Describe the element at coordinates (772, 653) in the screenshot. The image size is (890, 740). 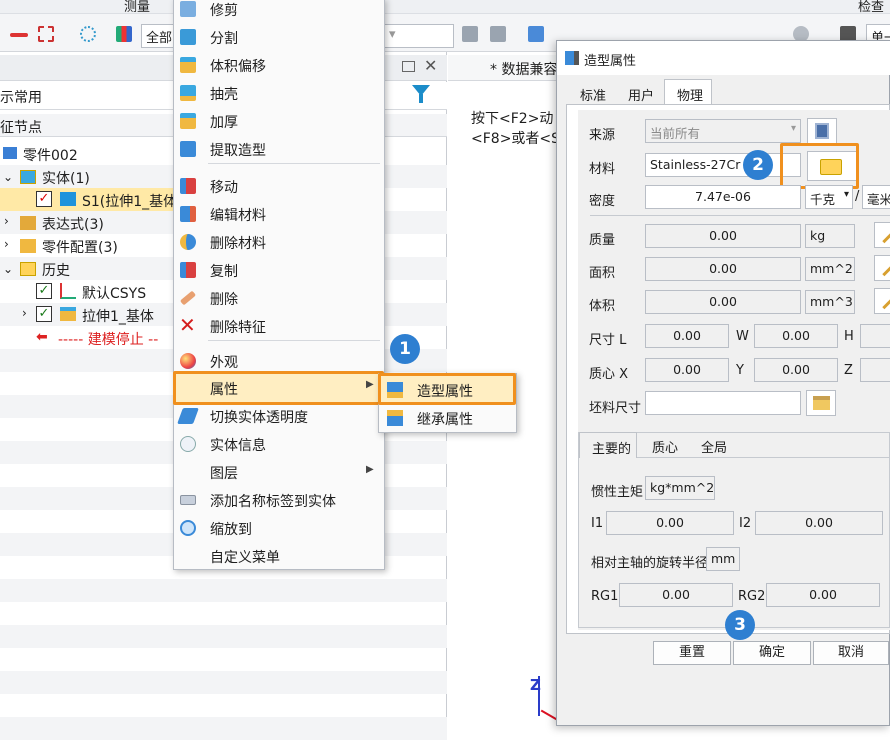
I see `ok-button: 确定` at that location.